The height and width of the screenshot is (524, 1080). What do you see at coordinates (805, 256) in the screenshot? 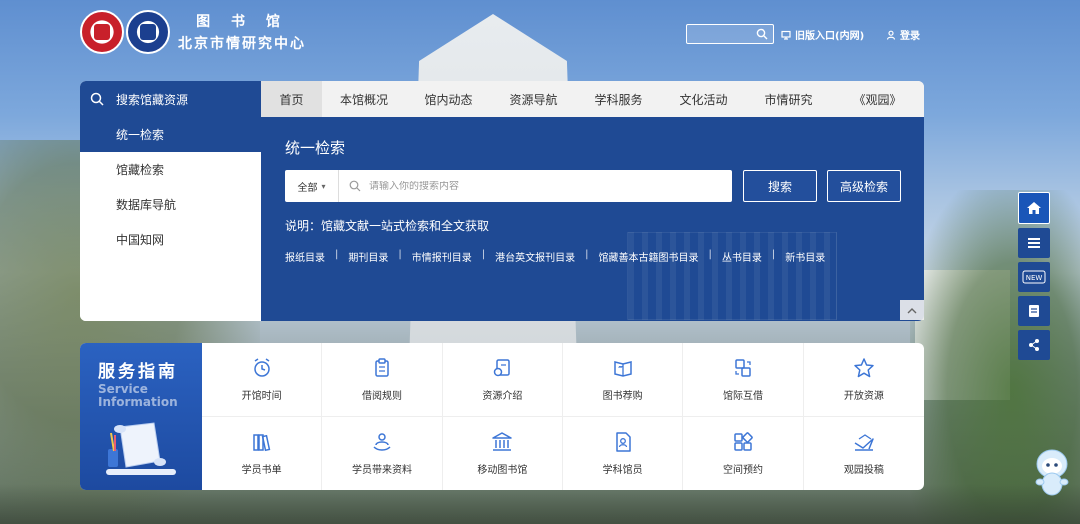
I see `link-new-books-catalog: 新书目录` at bounding box center [805, 256].